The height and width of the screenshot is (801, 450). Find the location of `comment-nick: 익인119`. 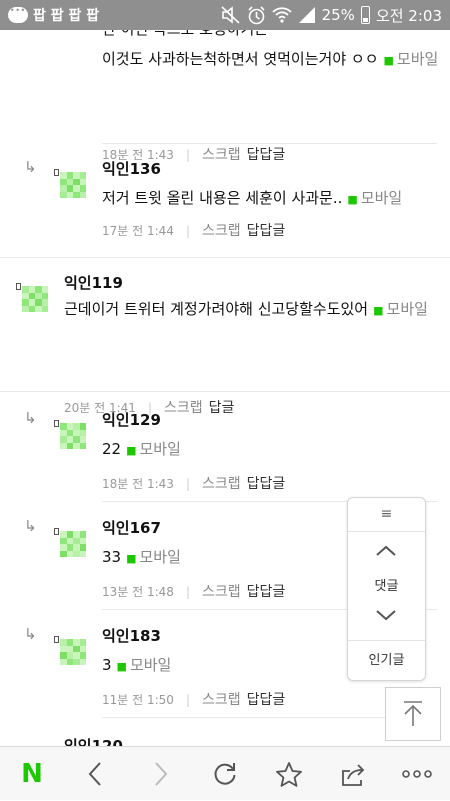

comment-nick: 익인119 is located at coordinates (93, 282).